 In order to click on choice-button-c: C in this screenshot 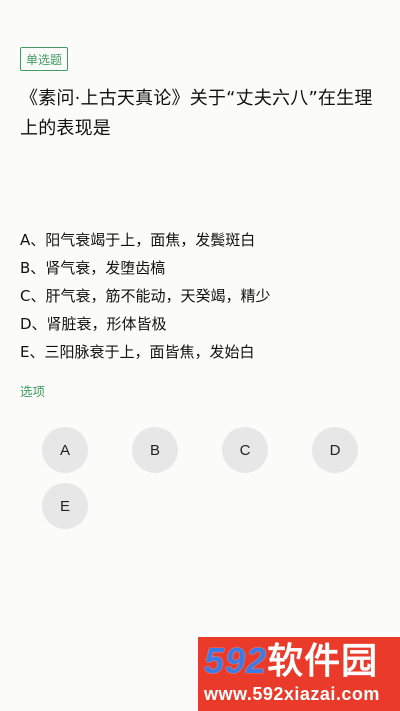, I will do `click(245, 450)`.